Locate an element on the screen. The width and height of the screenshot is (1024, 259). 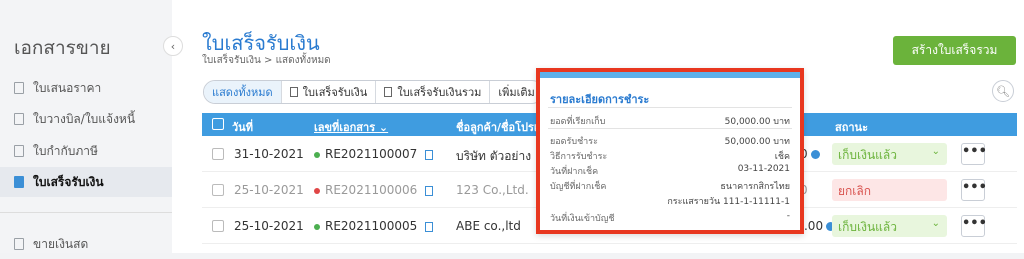
column-date: วันที่ is located at coordinates (242, 127).